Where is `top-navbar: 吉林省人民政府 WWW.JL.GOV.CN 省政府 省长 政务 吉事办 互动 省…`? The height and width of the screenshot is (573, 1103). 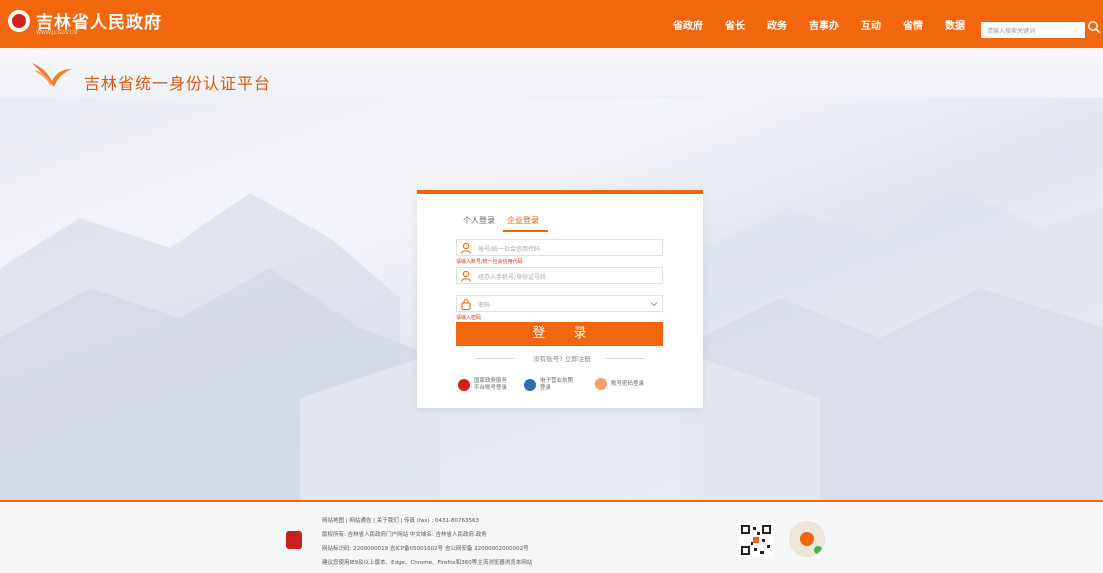
top-navbar: 吉林省人民政府 WWW.JL.GOV.CN 省政府 省长 政务 吉事办 互动 省… is located at coordinates (551, 24).